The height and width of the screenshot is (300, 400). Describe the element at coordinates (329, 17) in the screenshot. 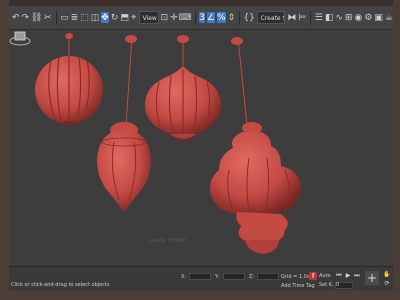

I see `layer-explorer-icon: ◧` at that location.